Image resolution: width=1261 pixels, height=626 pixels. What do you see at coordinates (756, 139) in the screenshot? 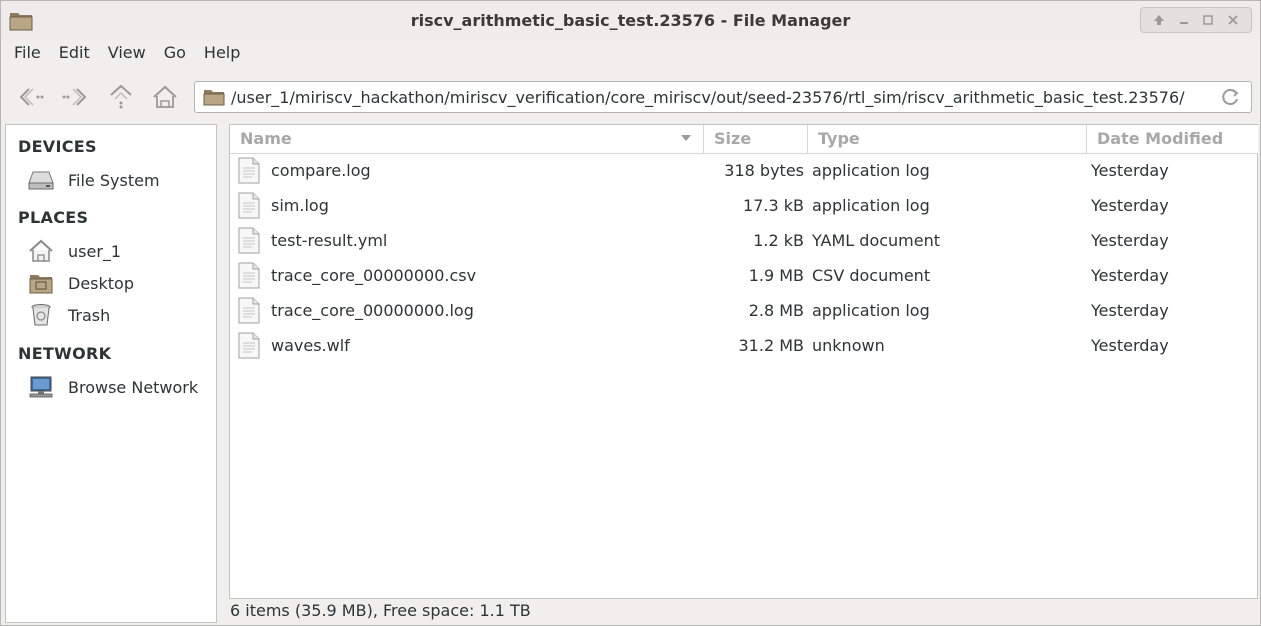
I see `column-header-size: Size` at bounding box center [756, 139].